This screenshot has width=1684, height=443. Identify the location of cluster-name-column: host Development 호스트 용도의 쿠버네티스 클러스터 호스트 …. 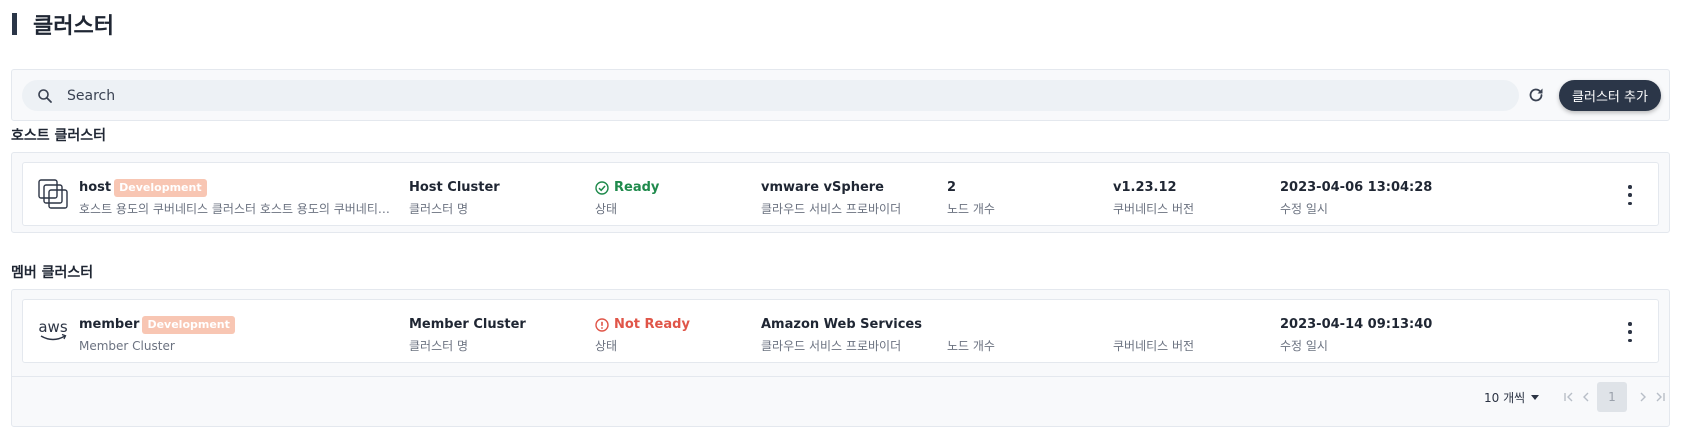
(239, 198).